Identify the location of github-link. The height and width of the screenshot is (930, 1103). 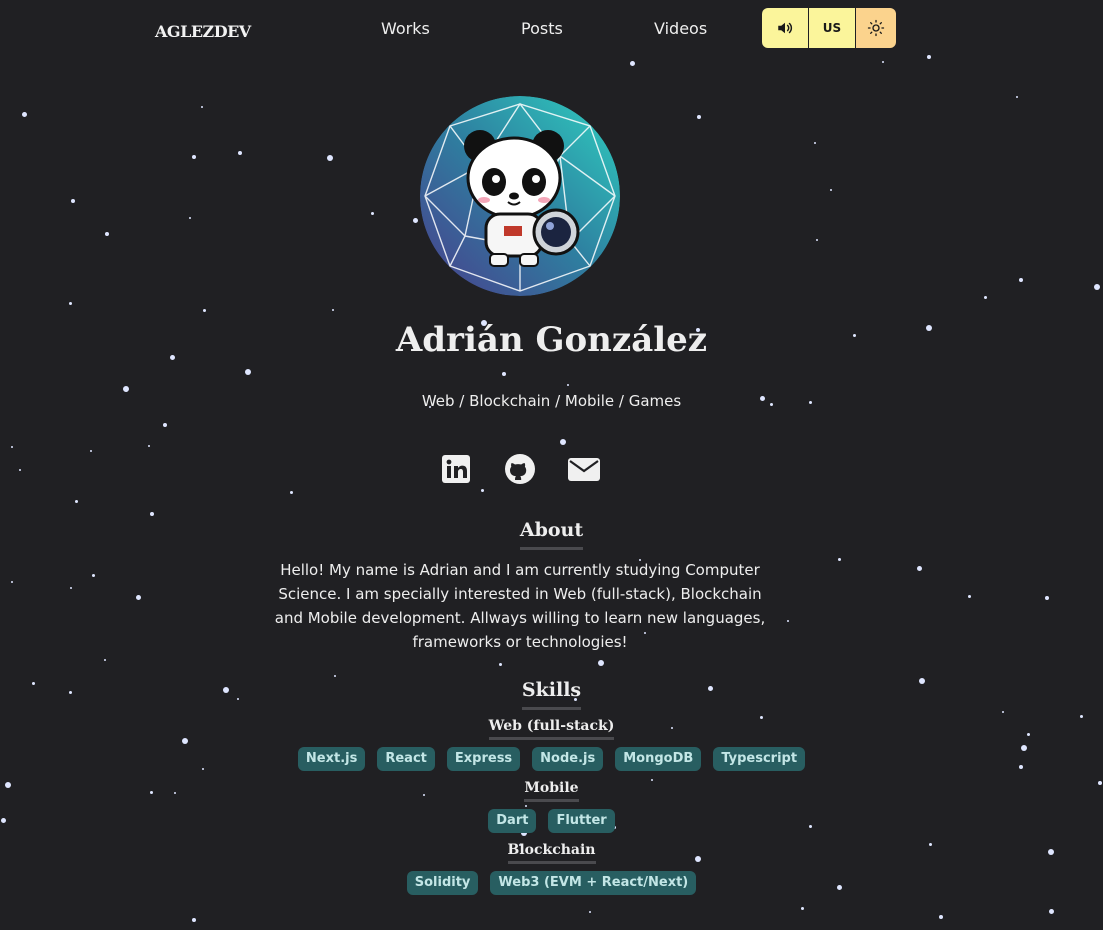
(520, 469).